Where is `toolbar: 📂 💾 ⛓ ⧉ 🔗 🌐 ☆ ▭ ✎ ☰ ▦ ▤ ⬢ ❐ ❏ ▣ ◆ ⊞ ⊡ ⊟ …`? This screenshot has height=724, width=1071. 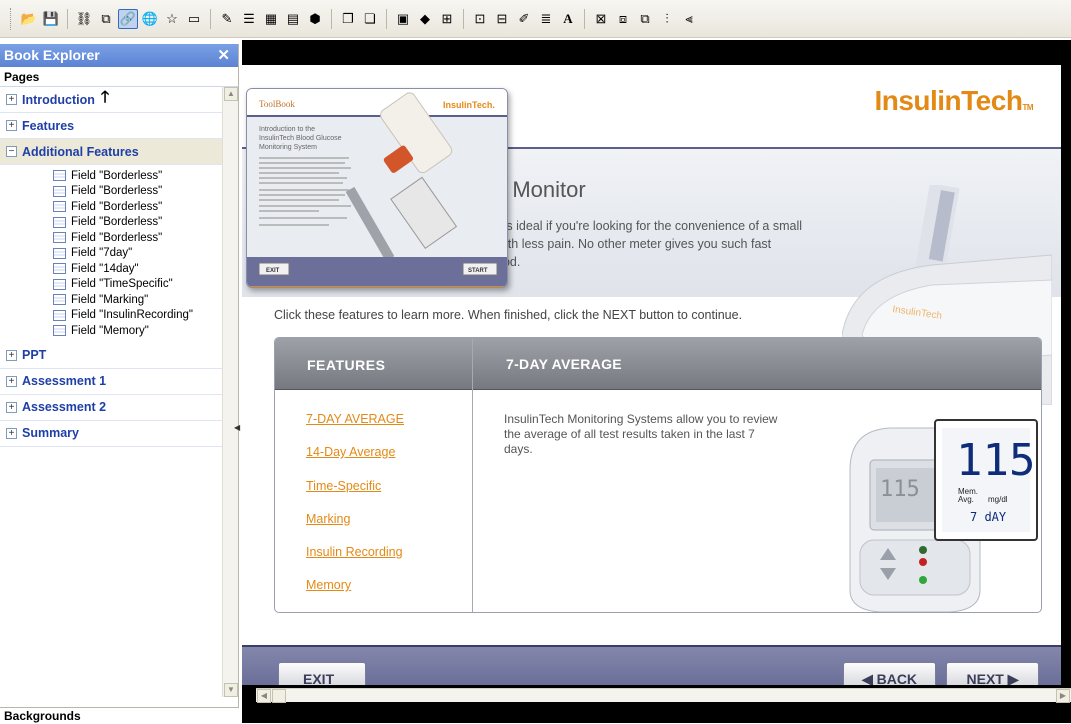 toolbar: 📂 💾 ⛓ ⧉ 🔗 🌐 ☆ ▭ ✎ ☰ ▦ ▤ ⬢ ❐ ❏ ▣ ◆ ⊞ ⊡ ⊟ … is located at coordinates (535, 19).